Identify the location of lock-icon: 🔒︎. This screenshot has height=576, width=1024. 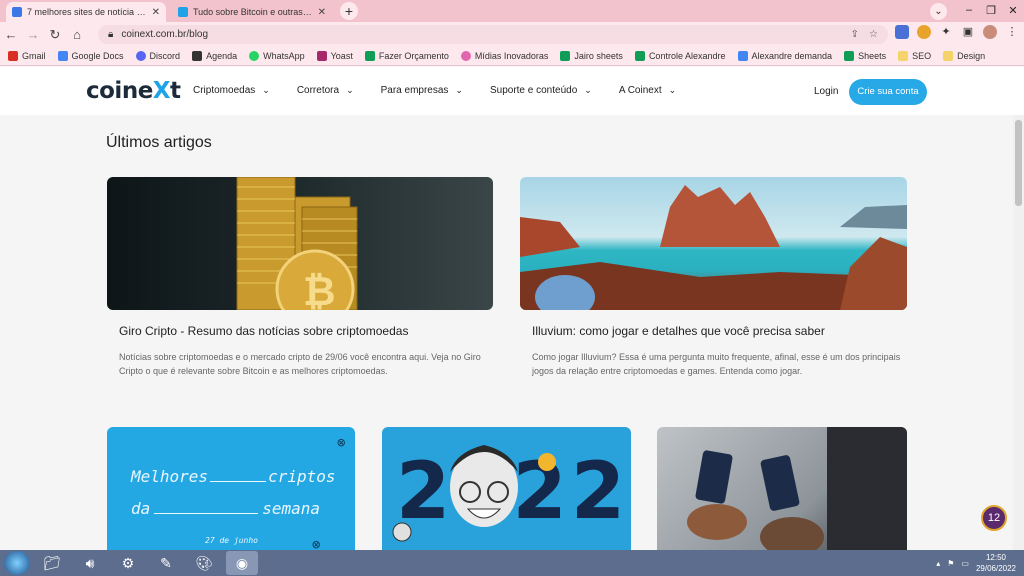
(111, 34).